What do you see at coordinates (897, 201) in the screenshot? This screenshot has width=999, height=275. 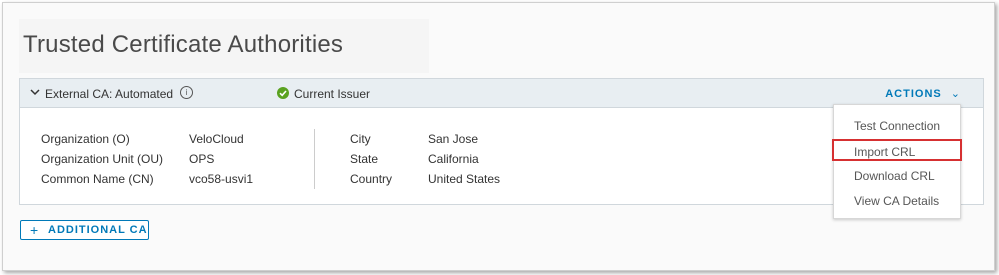 I see `menu-item-view-ca-details: View CA Details` at bounding box center [897, 201].